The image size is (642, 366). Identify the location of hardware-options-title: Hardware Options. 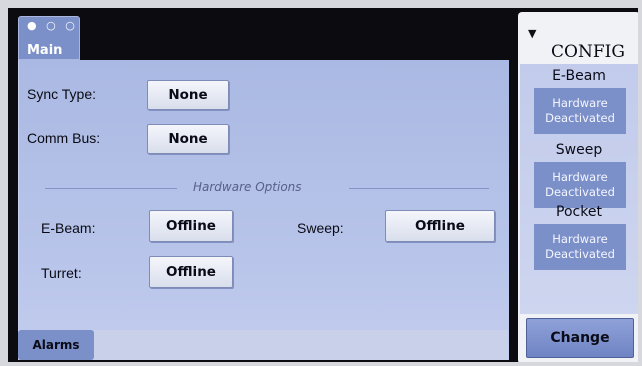
(247, 187).